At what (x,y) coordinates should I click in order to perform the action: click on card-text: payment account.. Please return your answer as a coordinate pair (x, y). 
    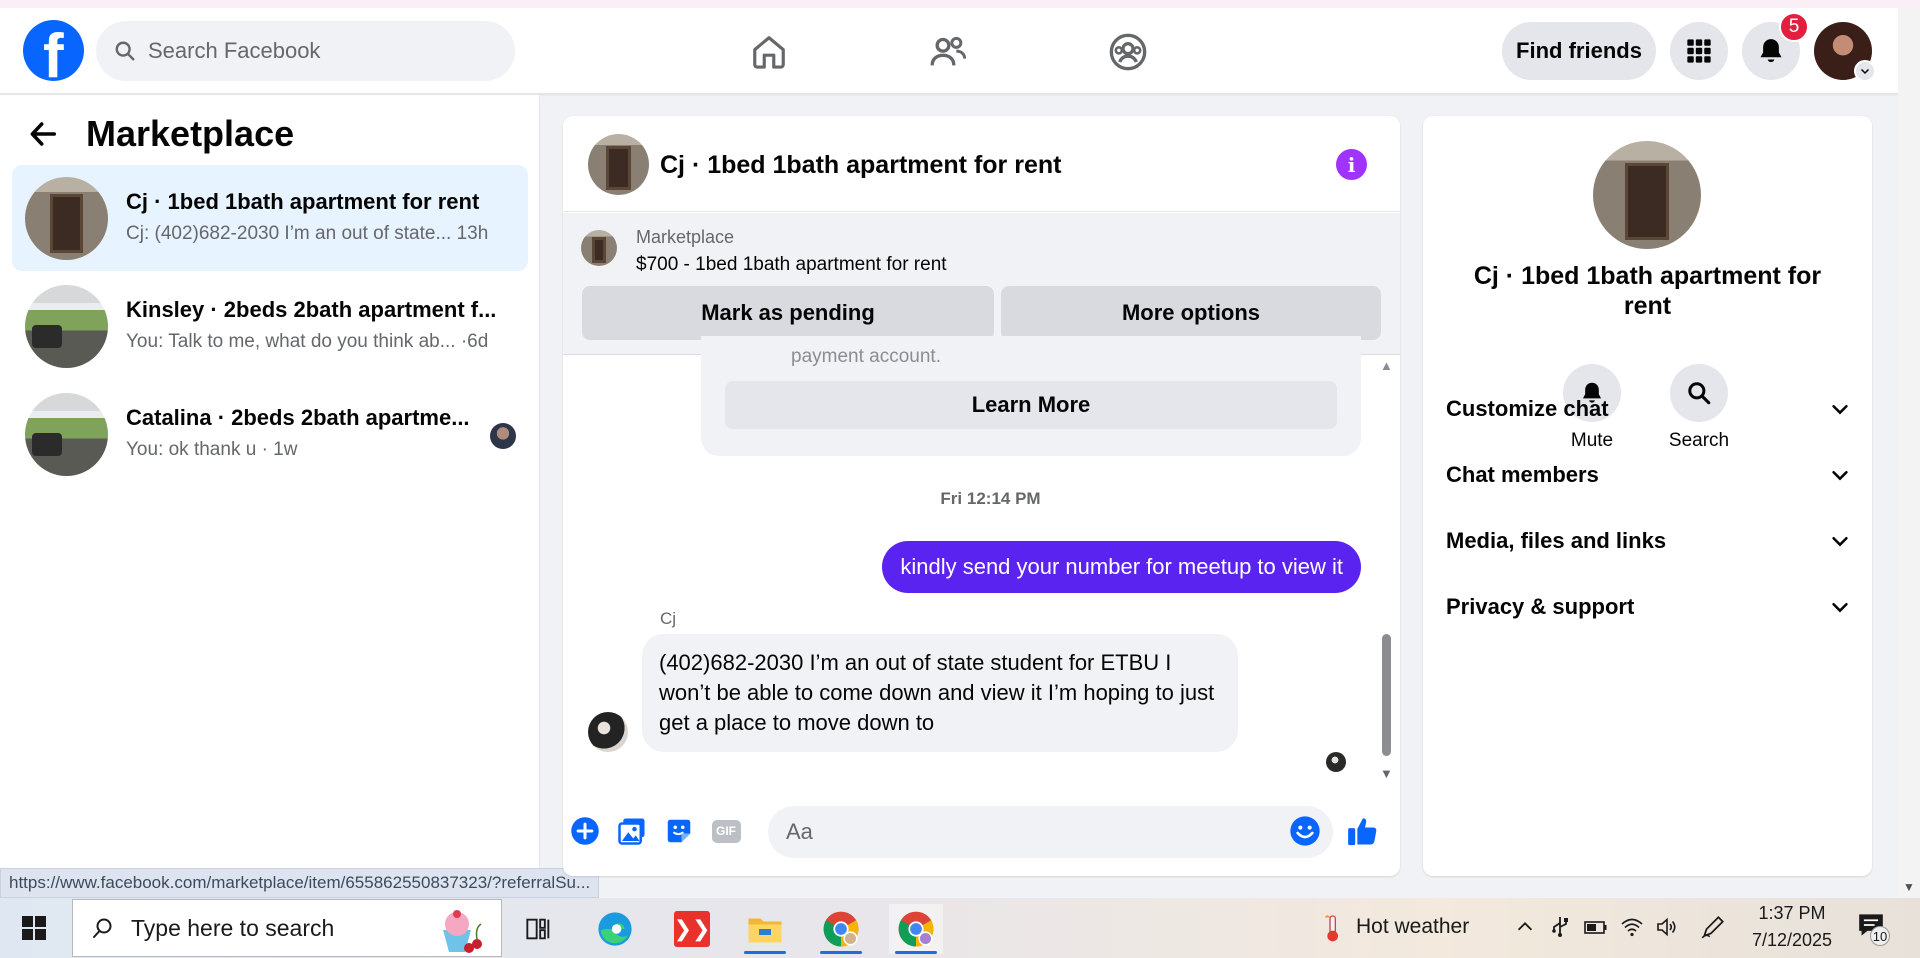
    Looking at the image, I should click on (866, 356).